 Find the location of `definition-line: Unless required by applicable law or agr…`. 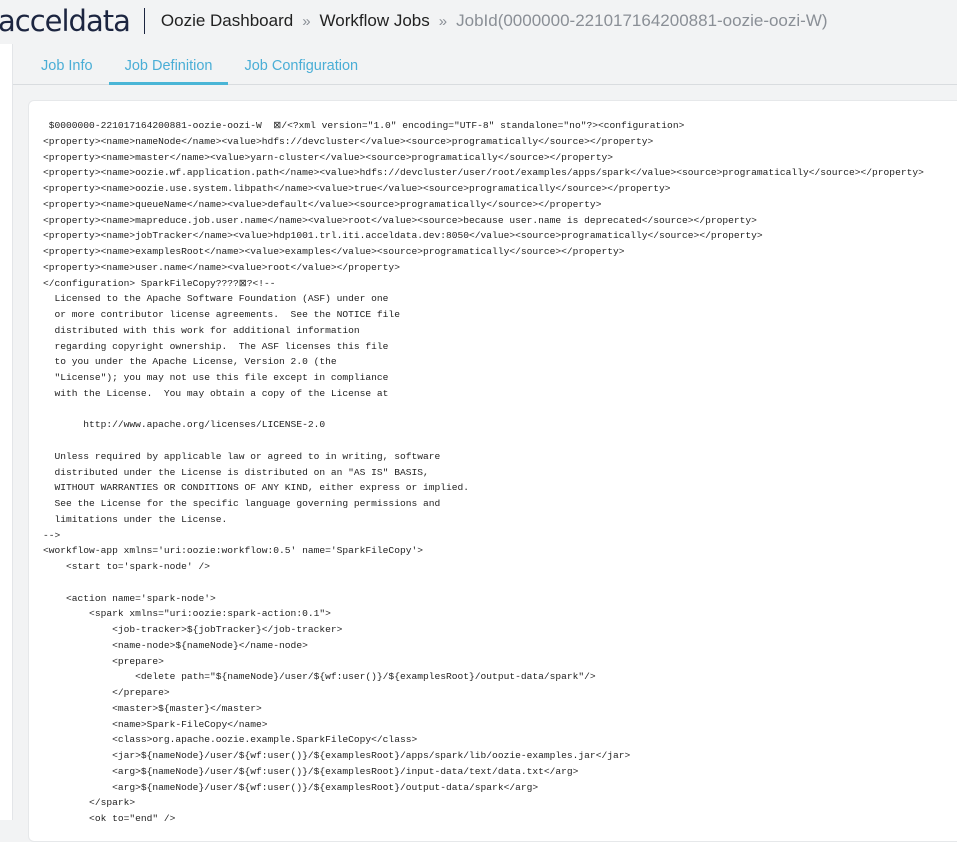

definition-line: Unless required by applicable law or agr… is located at coordinates (242, 456).